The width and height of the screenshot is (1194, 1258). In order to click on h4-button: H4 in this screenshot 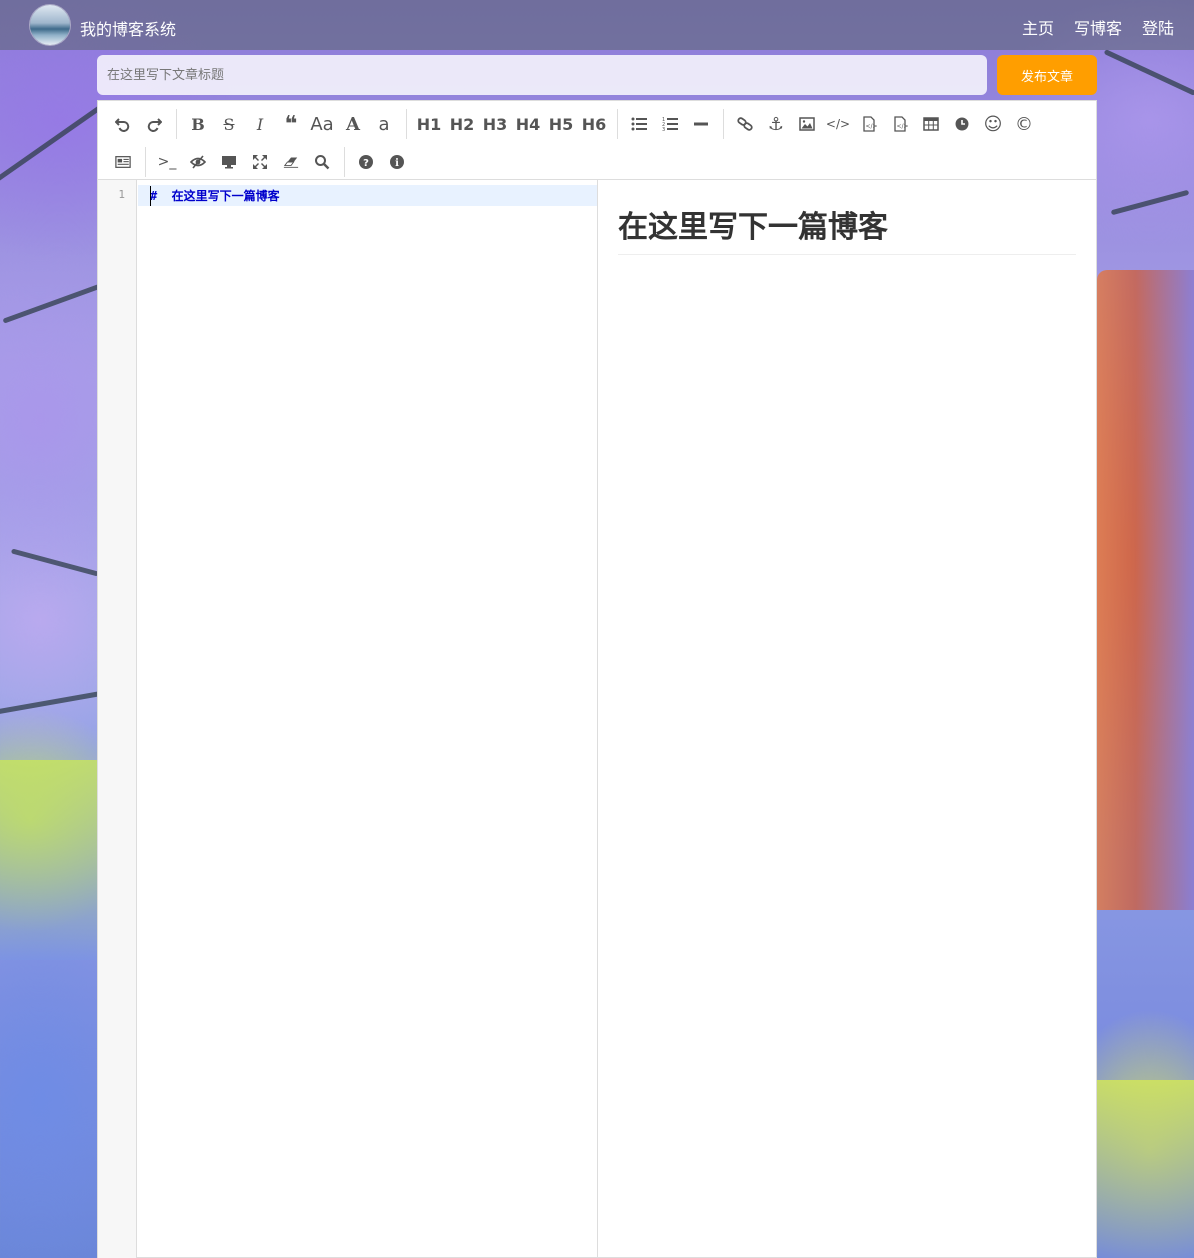, I will do `click(528, 124)`.